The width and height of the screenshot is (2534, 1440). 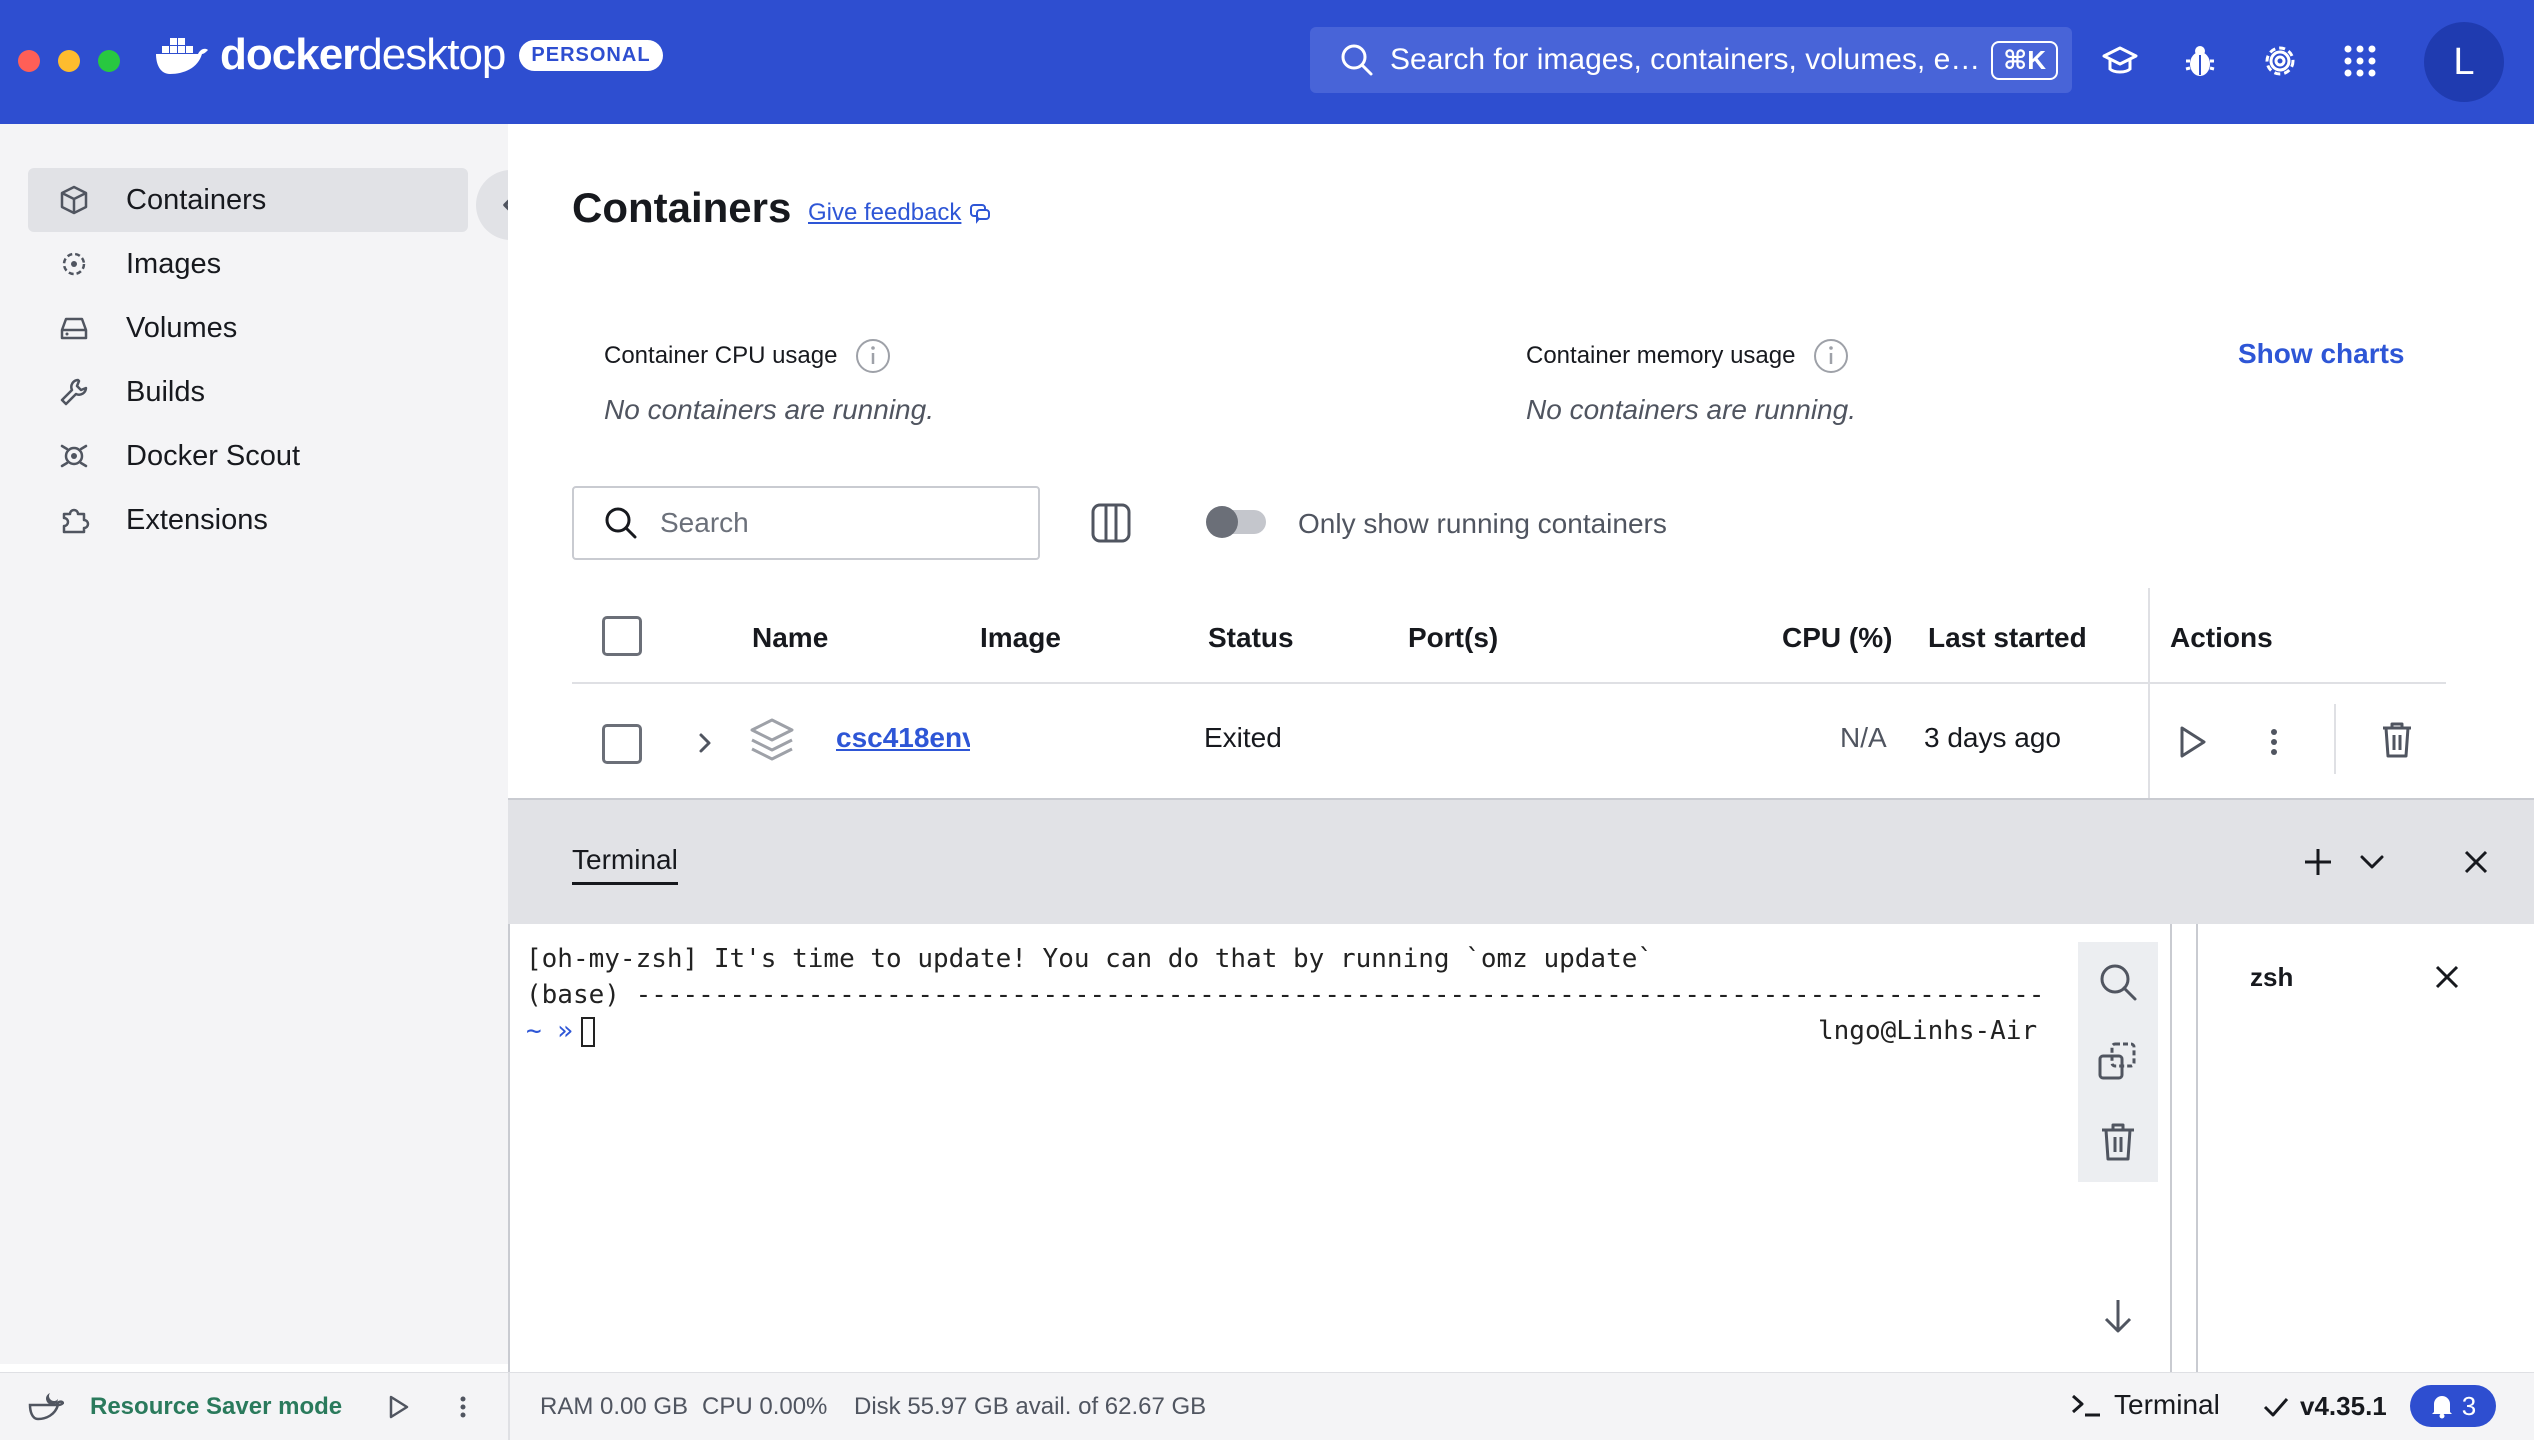 What do you see at coordinates (216, 1407) in the screenshot?
I see `resource-saver-label: Resource Saver mode` at bounding box center [216, 1407].